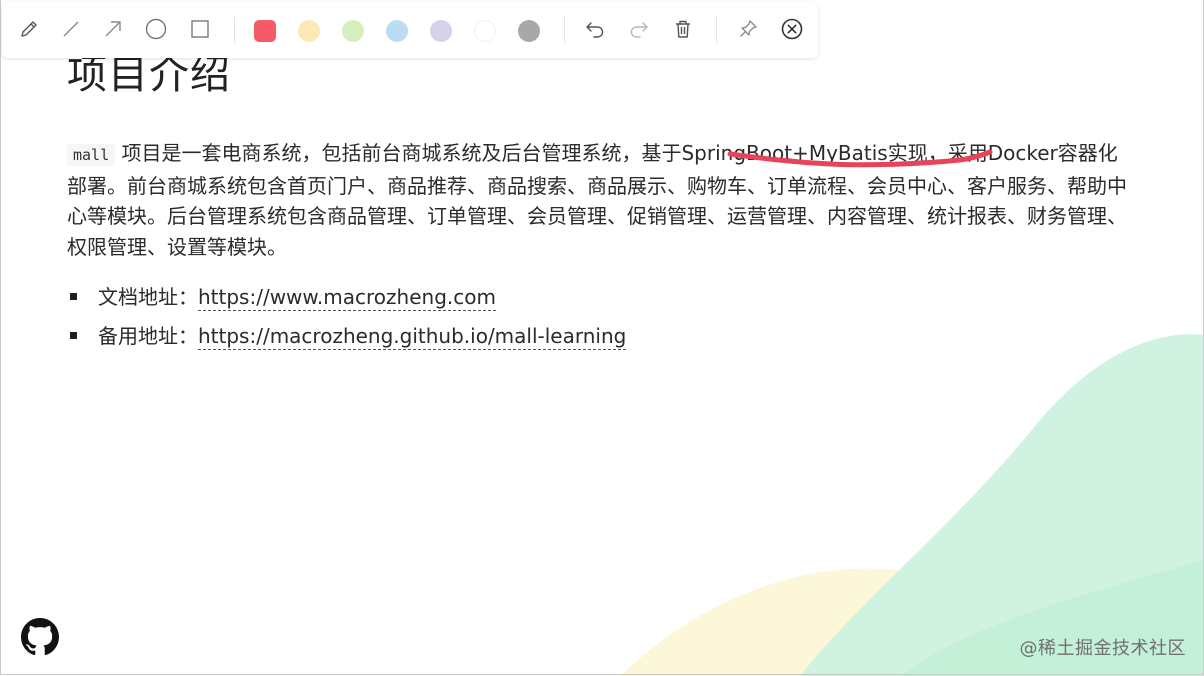 This screenshot has width=1204, height=676. Describe the element at coordinates (1102, 648) in the screenshot. I see `watermark-text: @稀土掘金技术社区` at that location.